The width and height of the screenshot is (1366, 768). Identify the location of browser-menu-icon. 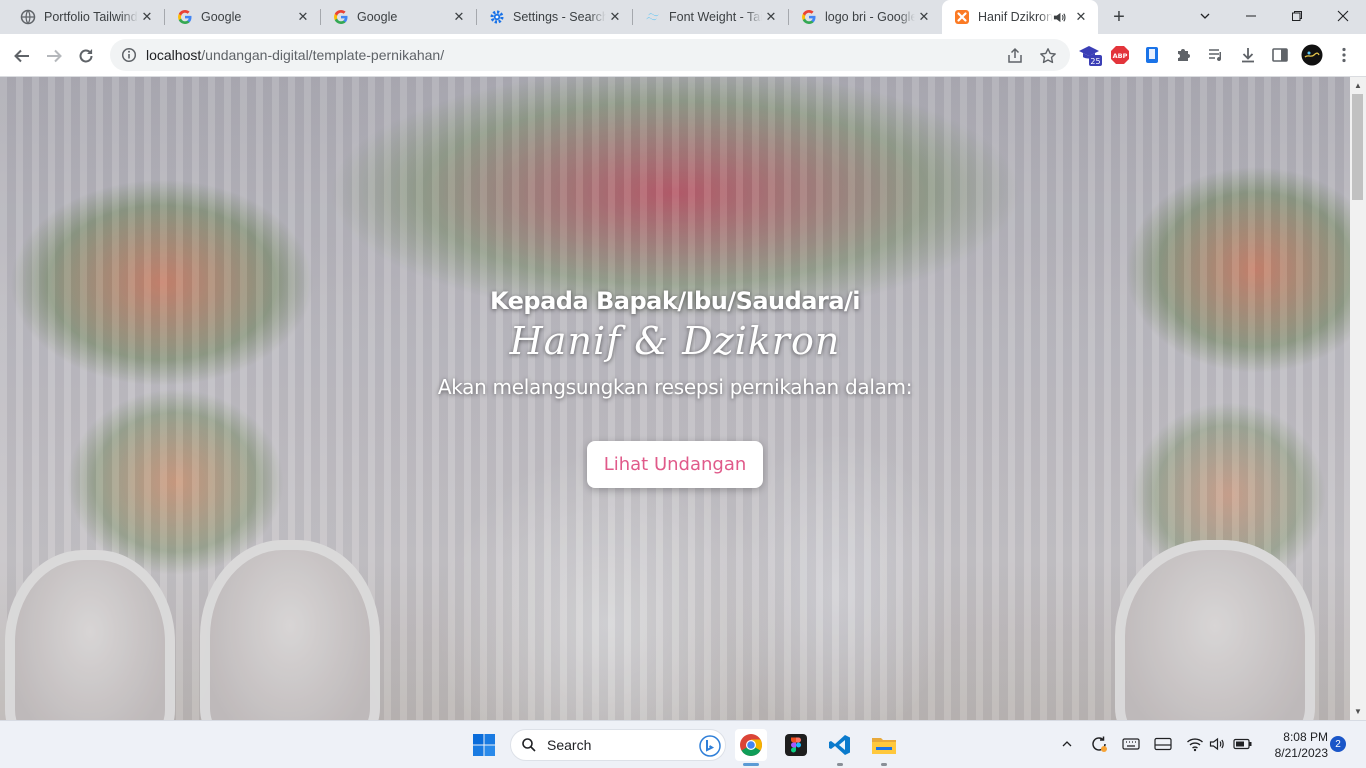
(1344, 55).